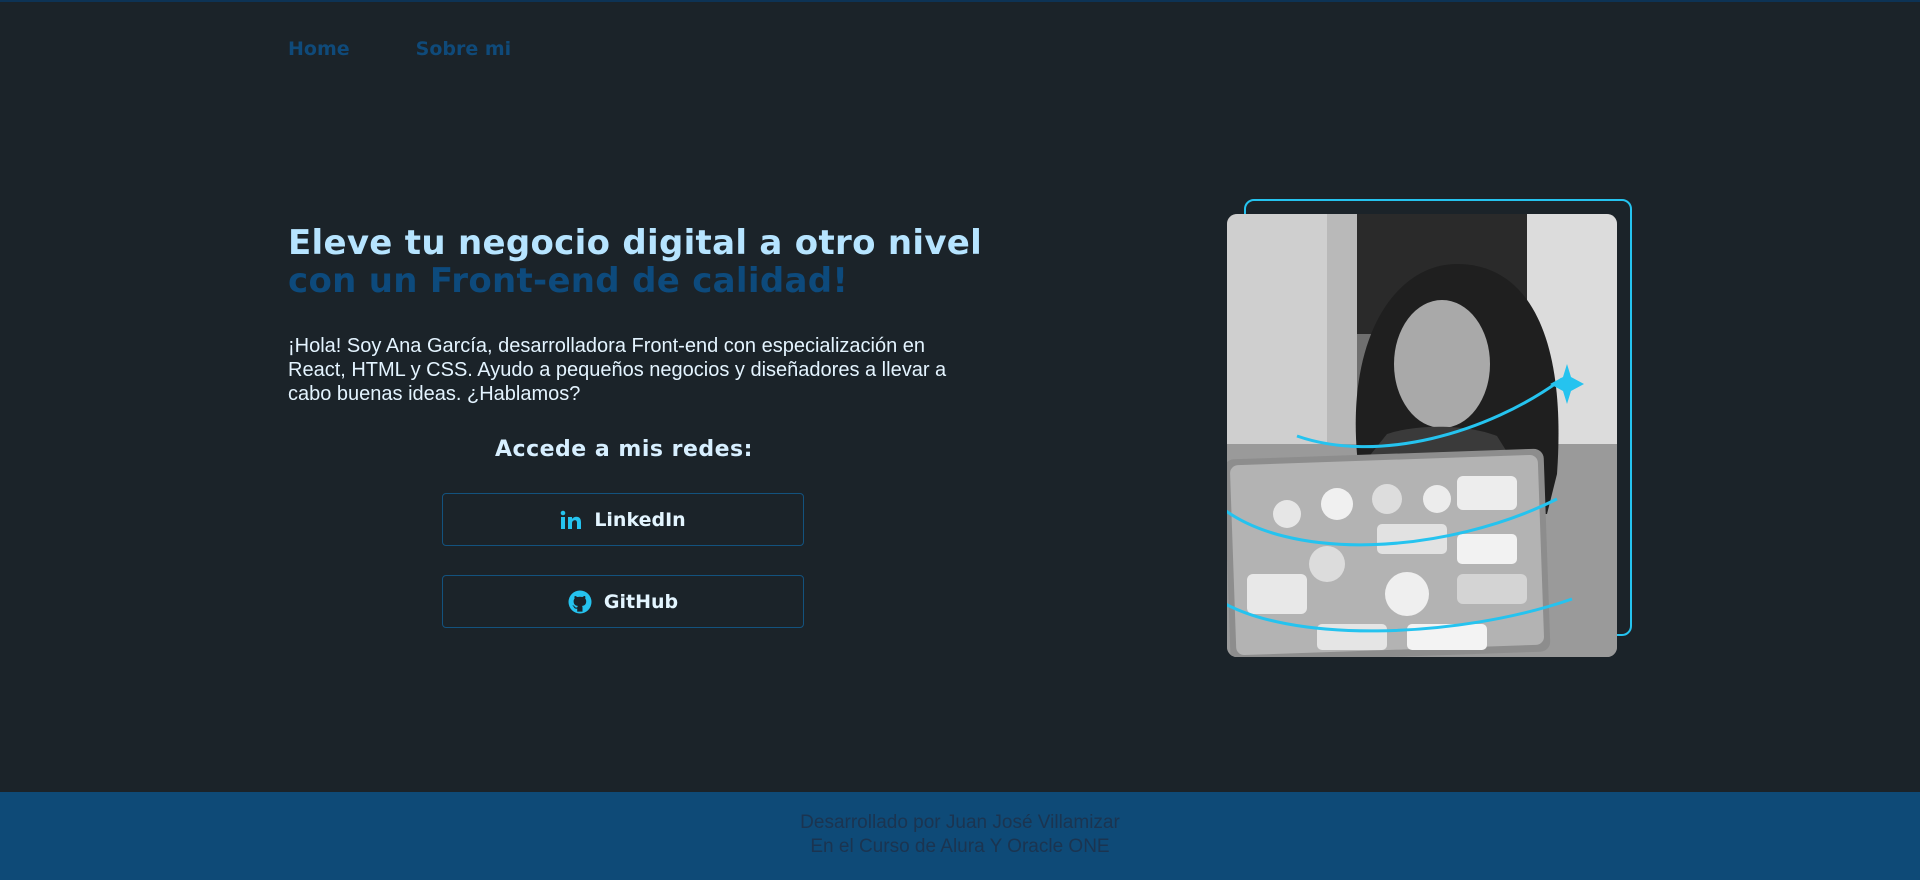  Describe the element at coordinates (635, 243) in the screenshot. I see `hero-title-main: Eleve tu negocio digital a otro nivel` at that location.